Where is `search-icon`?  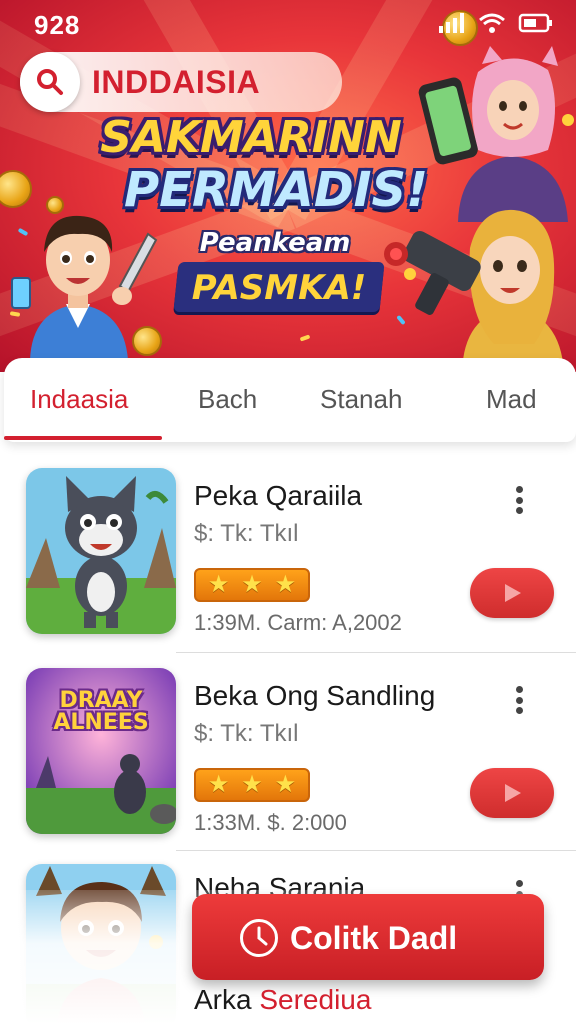 search-icon is located at coordinates (50, 82).